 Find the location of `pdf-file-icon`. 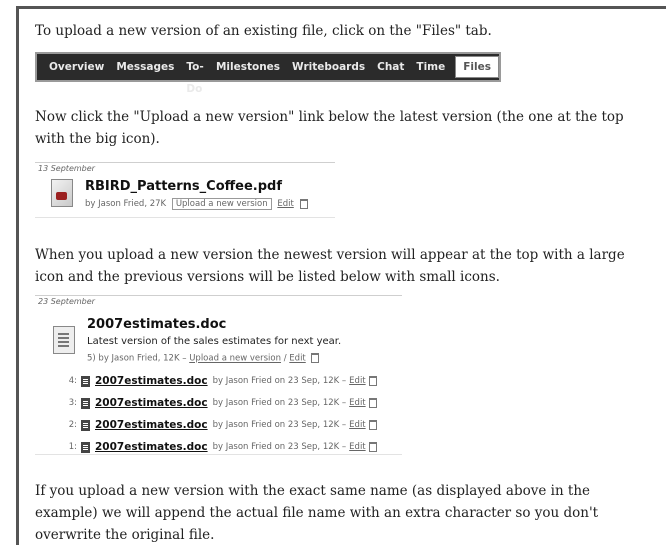

pdf-file-icon is located at coordinates (62, 193).